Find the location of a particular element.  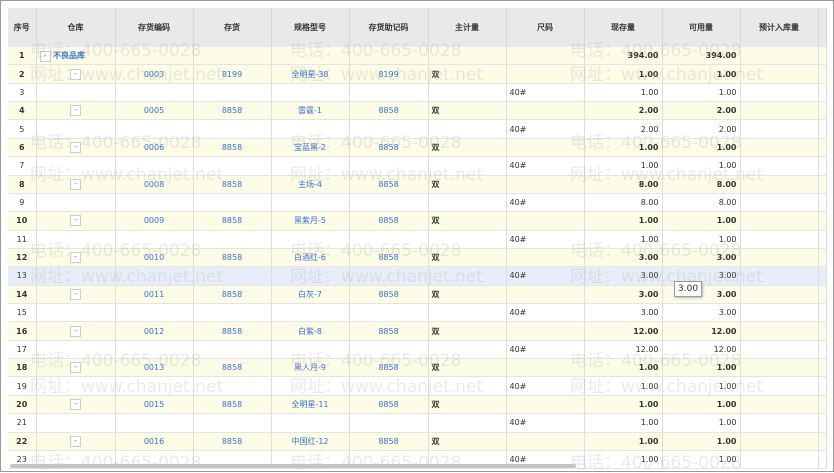

inventory-code-link: 0008 is located at coordinates (154, 184).